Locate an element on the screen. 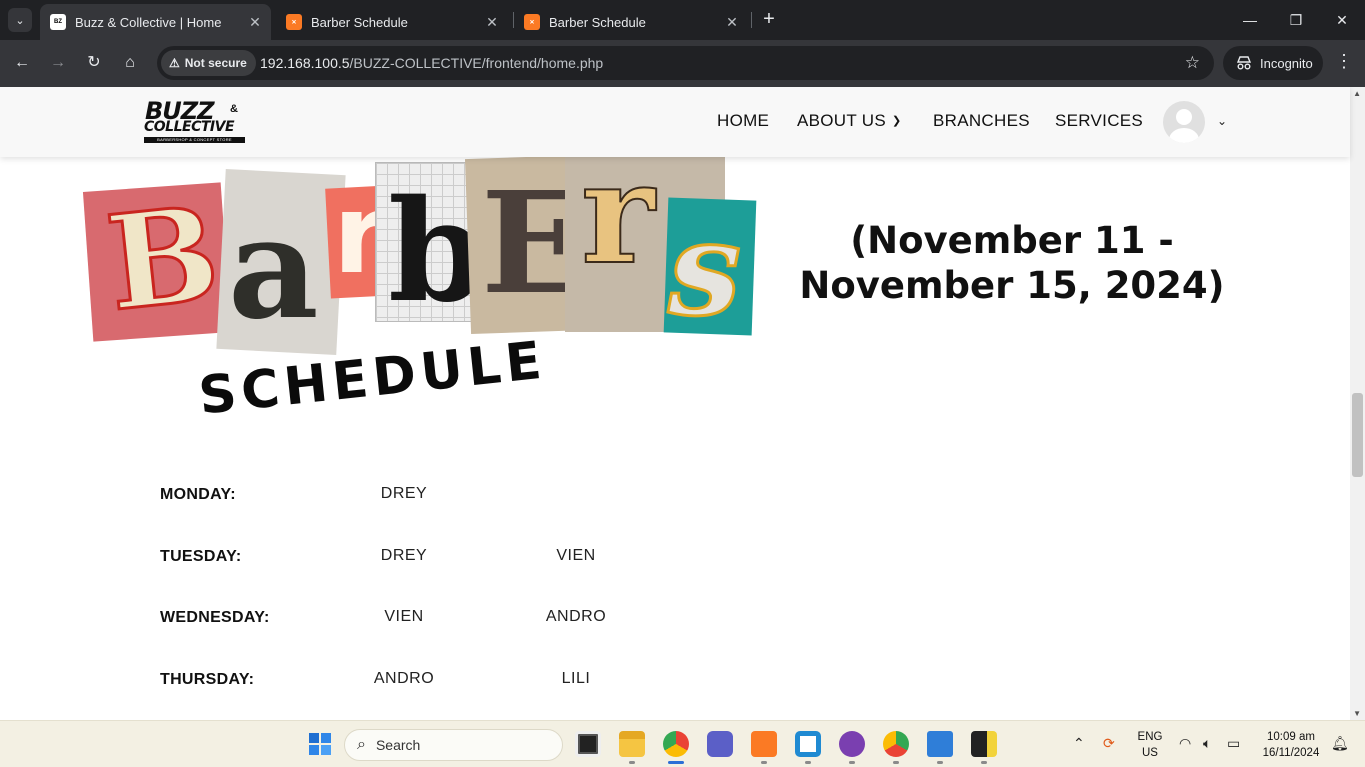 The image size is (1365, 767). nav-about-us: ABOUT US ❯ is located at coordinates (849, 121).